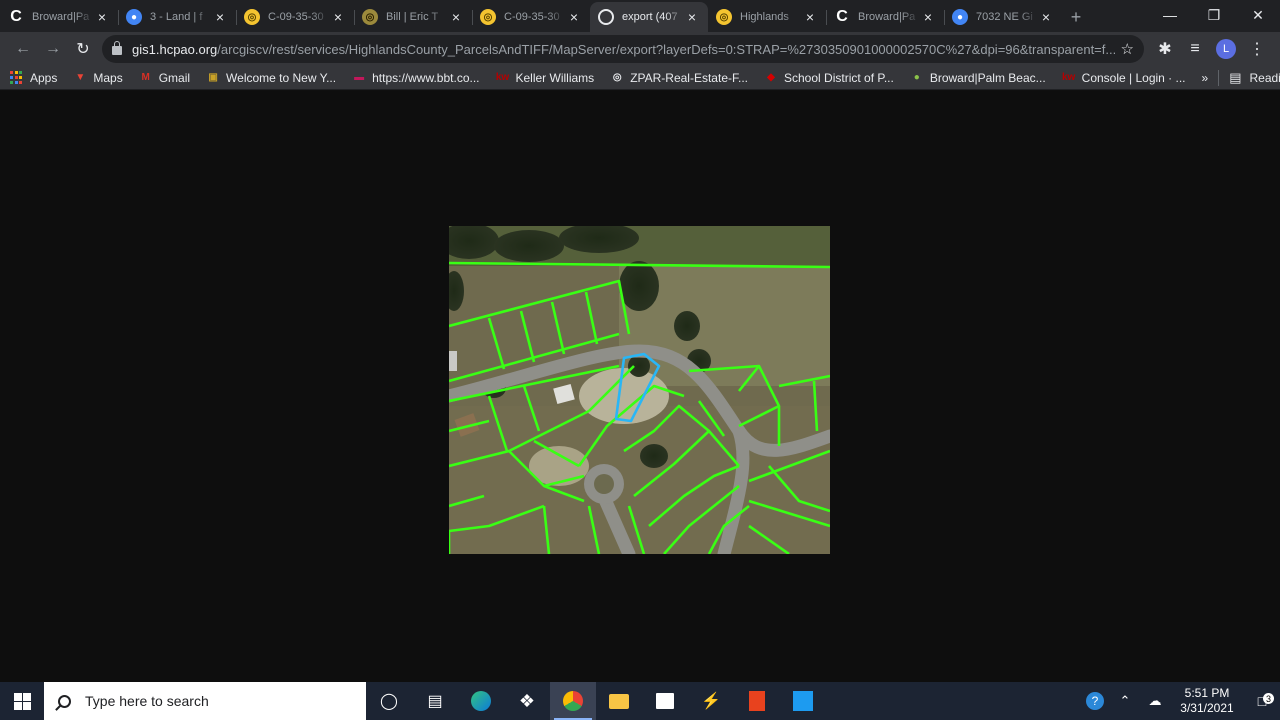 The image size is (1280, 720). I want to click on help-icon: ?, so click(1095, 701).